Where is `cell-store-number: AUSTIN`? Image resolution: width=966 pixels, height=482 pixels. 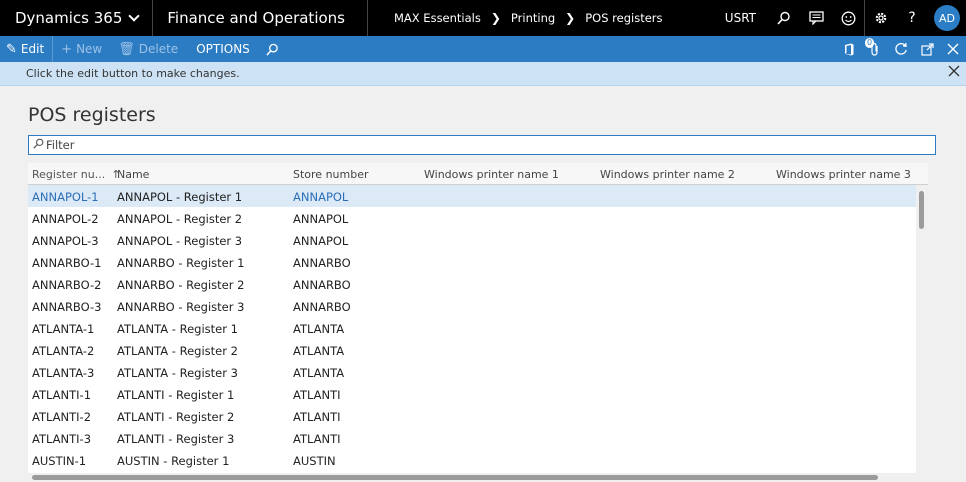
cell-store-number: AUSTIN is located at coordinates (314, 461).